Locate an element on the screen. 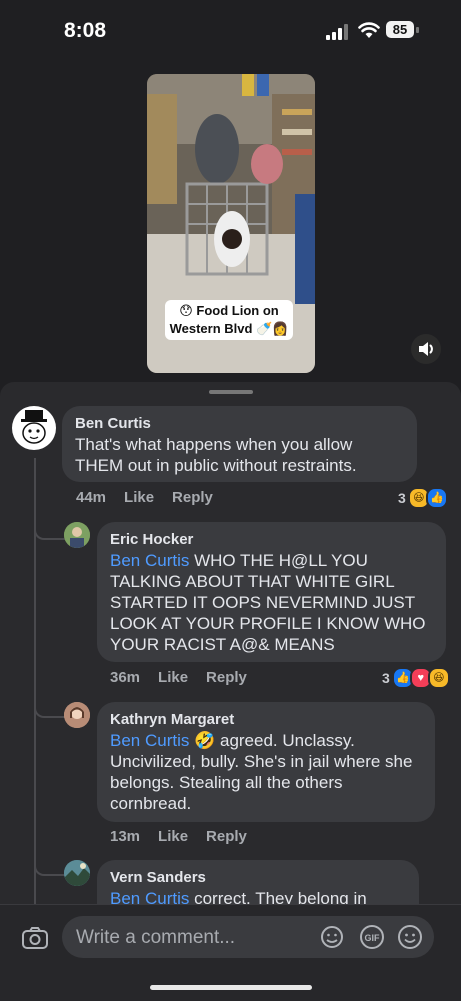 The width and height of the screenshot is (461, 1001). speaker-icon is located at coordinates (426, 349).